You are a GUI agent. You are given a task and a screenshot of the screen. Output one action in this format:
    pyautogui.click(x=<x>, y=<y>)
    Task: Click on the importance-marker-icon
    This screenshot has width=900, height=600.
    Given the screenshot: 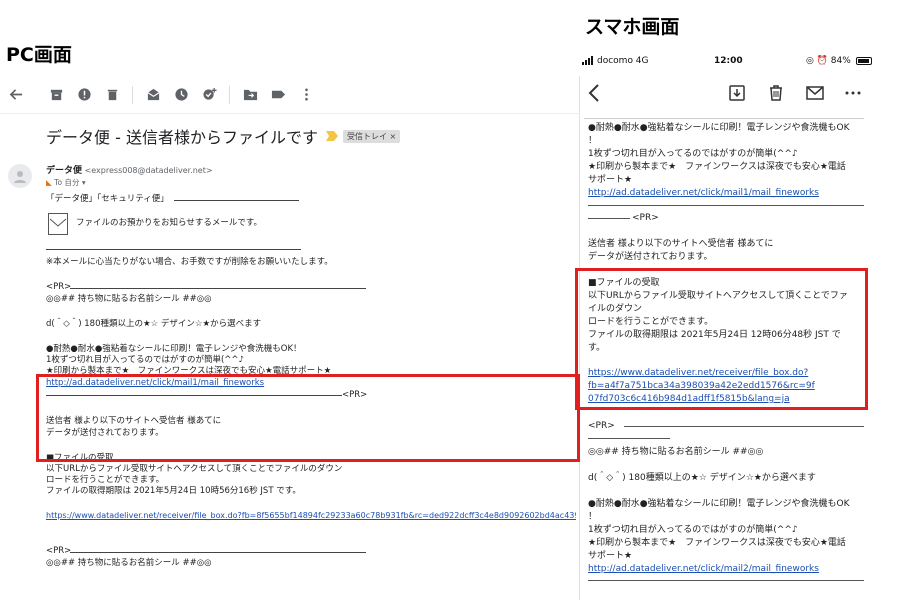 What is the action you would take?
    pyautogui.click(x=331, y=136)
    